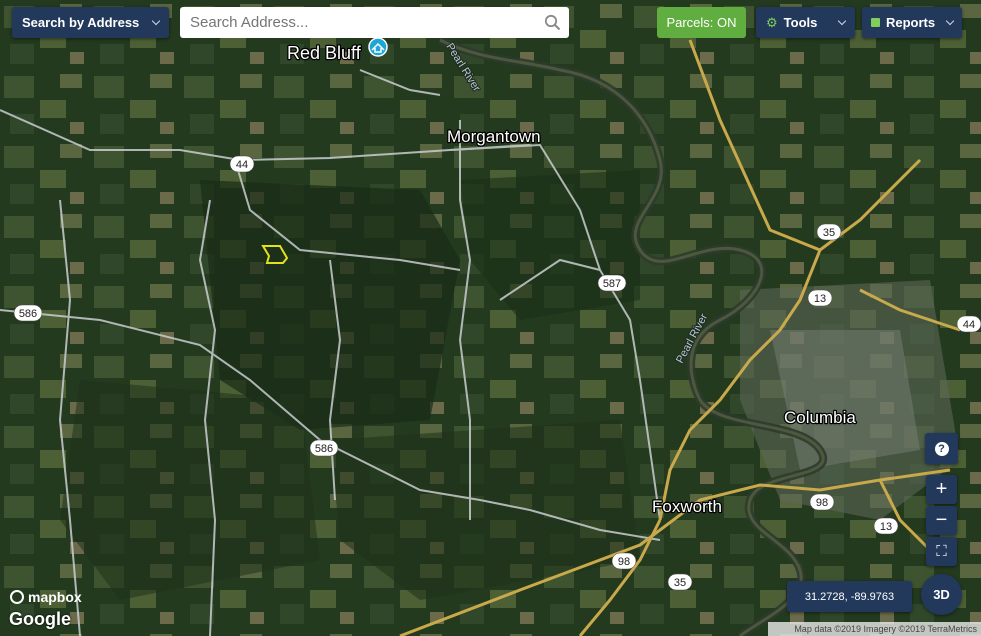 This screenshot has width=981, height=636. I want to click on reports-dropdown-button: Reports, so click(912, 22).